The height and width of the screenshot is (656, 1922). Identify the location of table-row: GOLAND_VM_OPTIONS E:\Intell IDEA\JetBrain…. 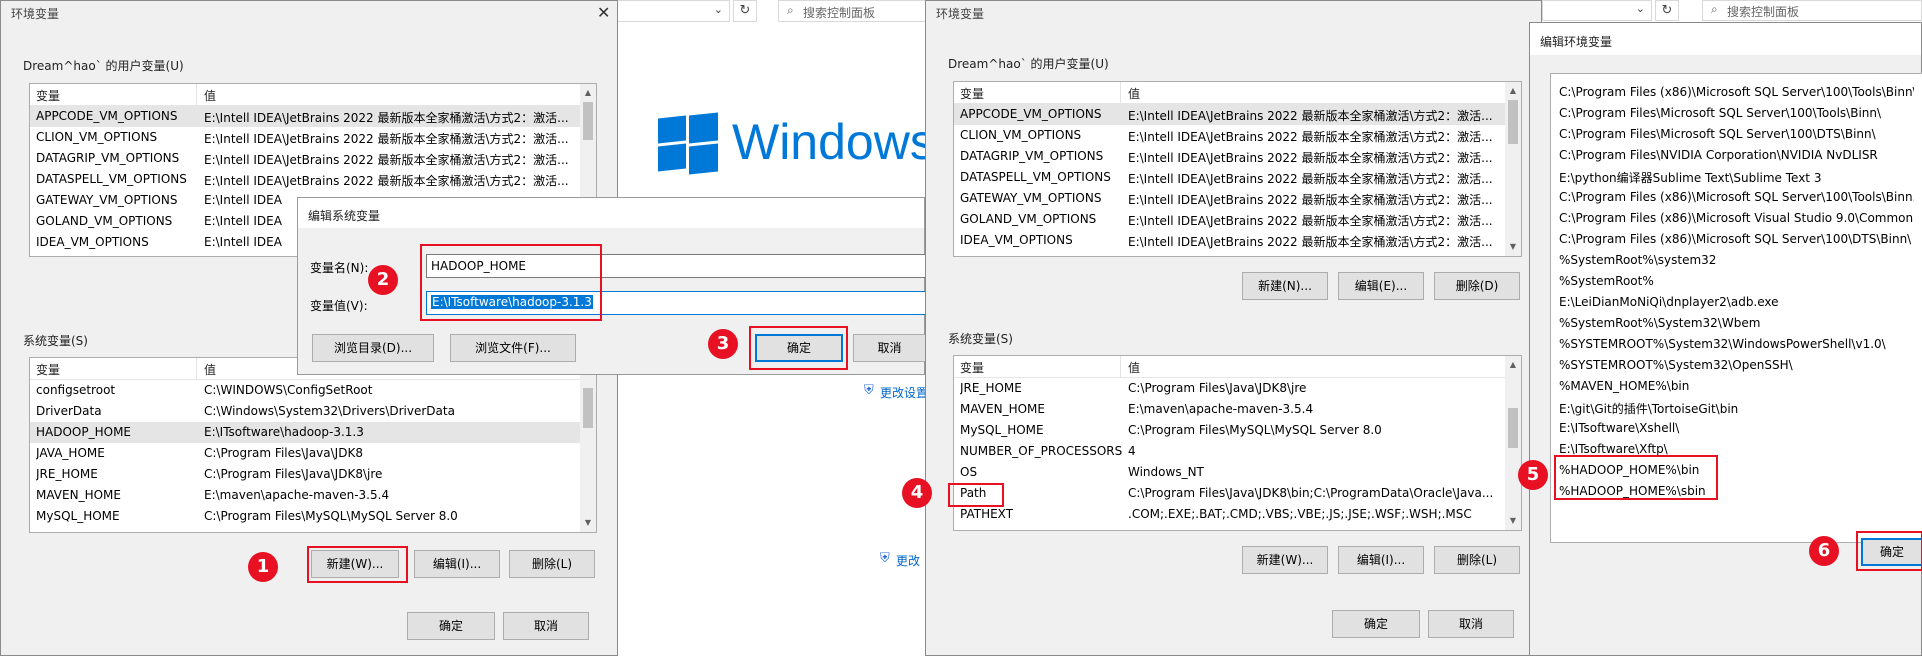
(1229, 219).